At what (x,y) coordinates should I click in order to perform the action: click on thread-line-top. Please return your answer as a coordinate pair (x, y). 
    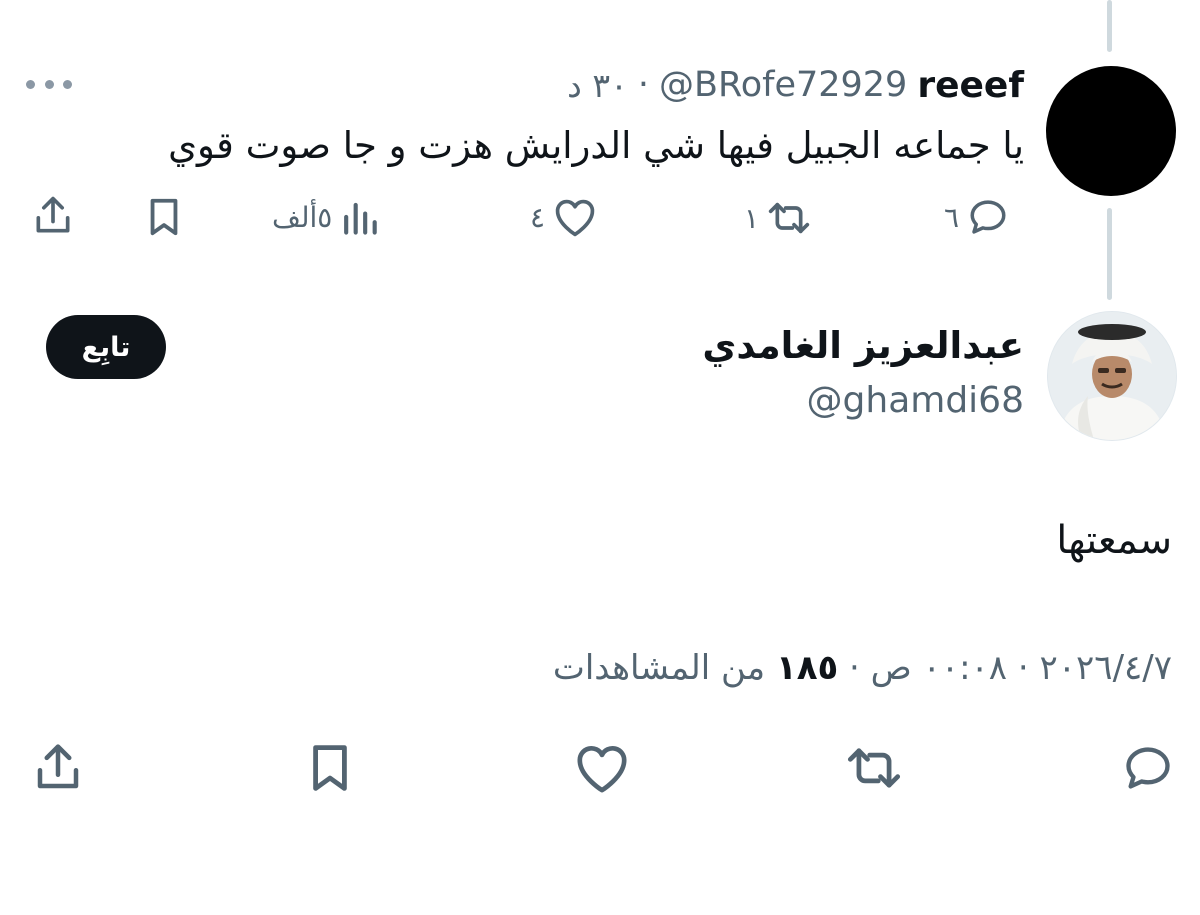
    Looking at the image, I should click on (1109, 26).